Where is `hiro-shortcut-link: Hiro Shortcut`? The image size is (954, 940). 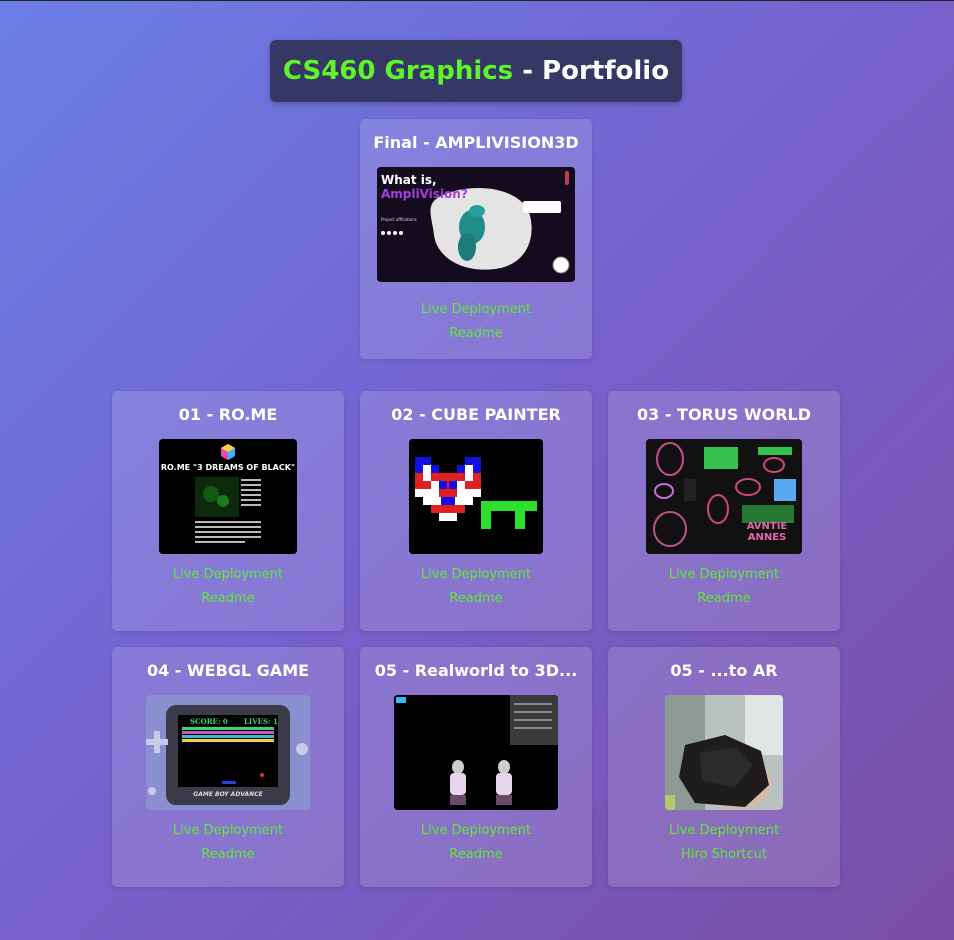 hiro-shortcut-link: Hiro Shortcut is located at coordinates (724, 854).